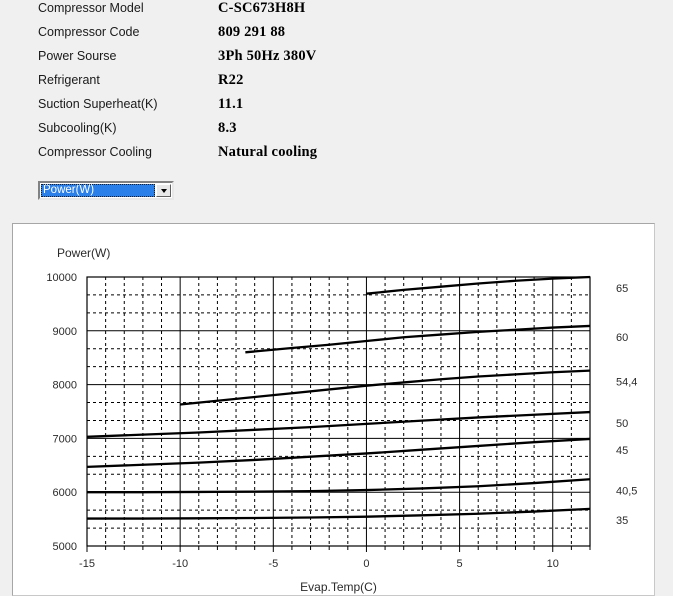 Image resolution: width=673 pixels, height=596 pixels. I want to click on spec-value: Natural cooling, so click(268, 152).